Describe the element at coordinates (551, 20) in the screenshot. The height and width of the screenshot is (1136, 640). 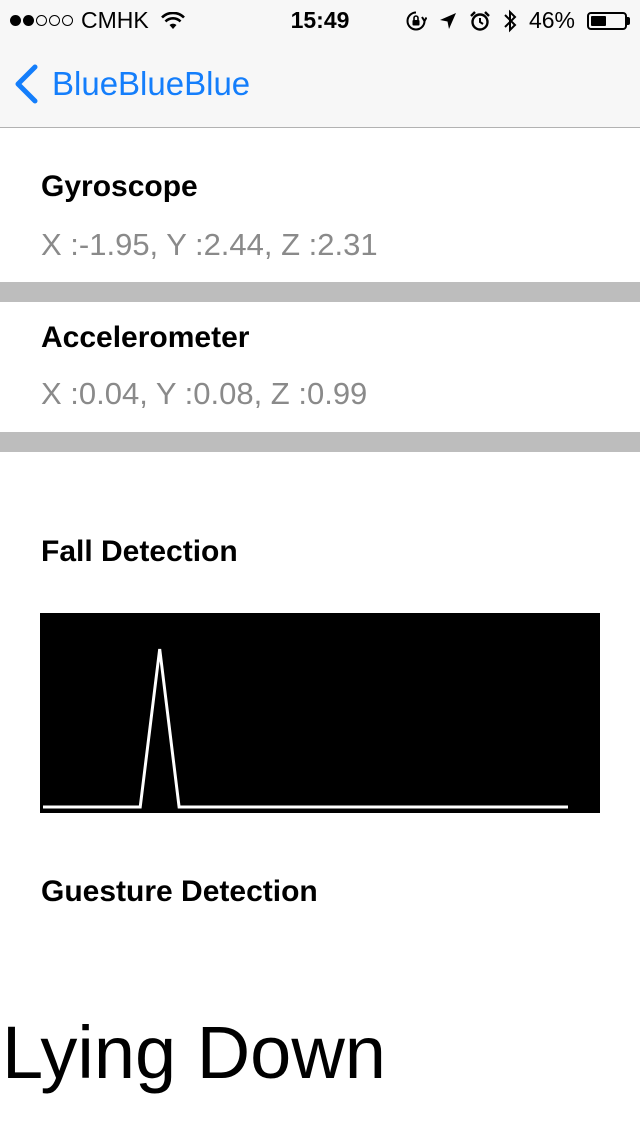
I see `battery-percent: 46%` at that location.